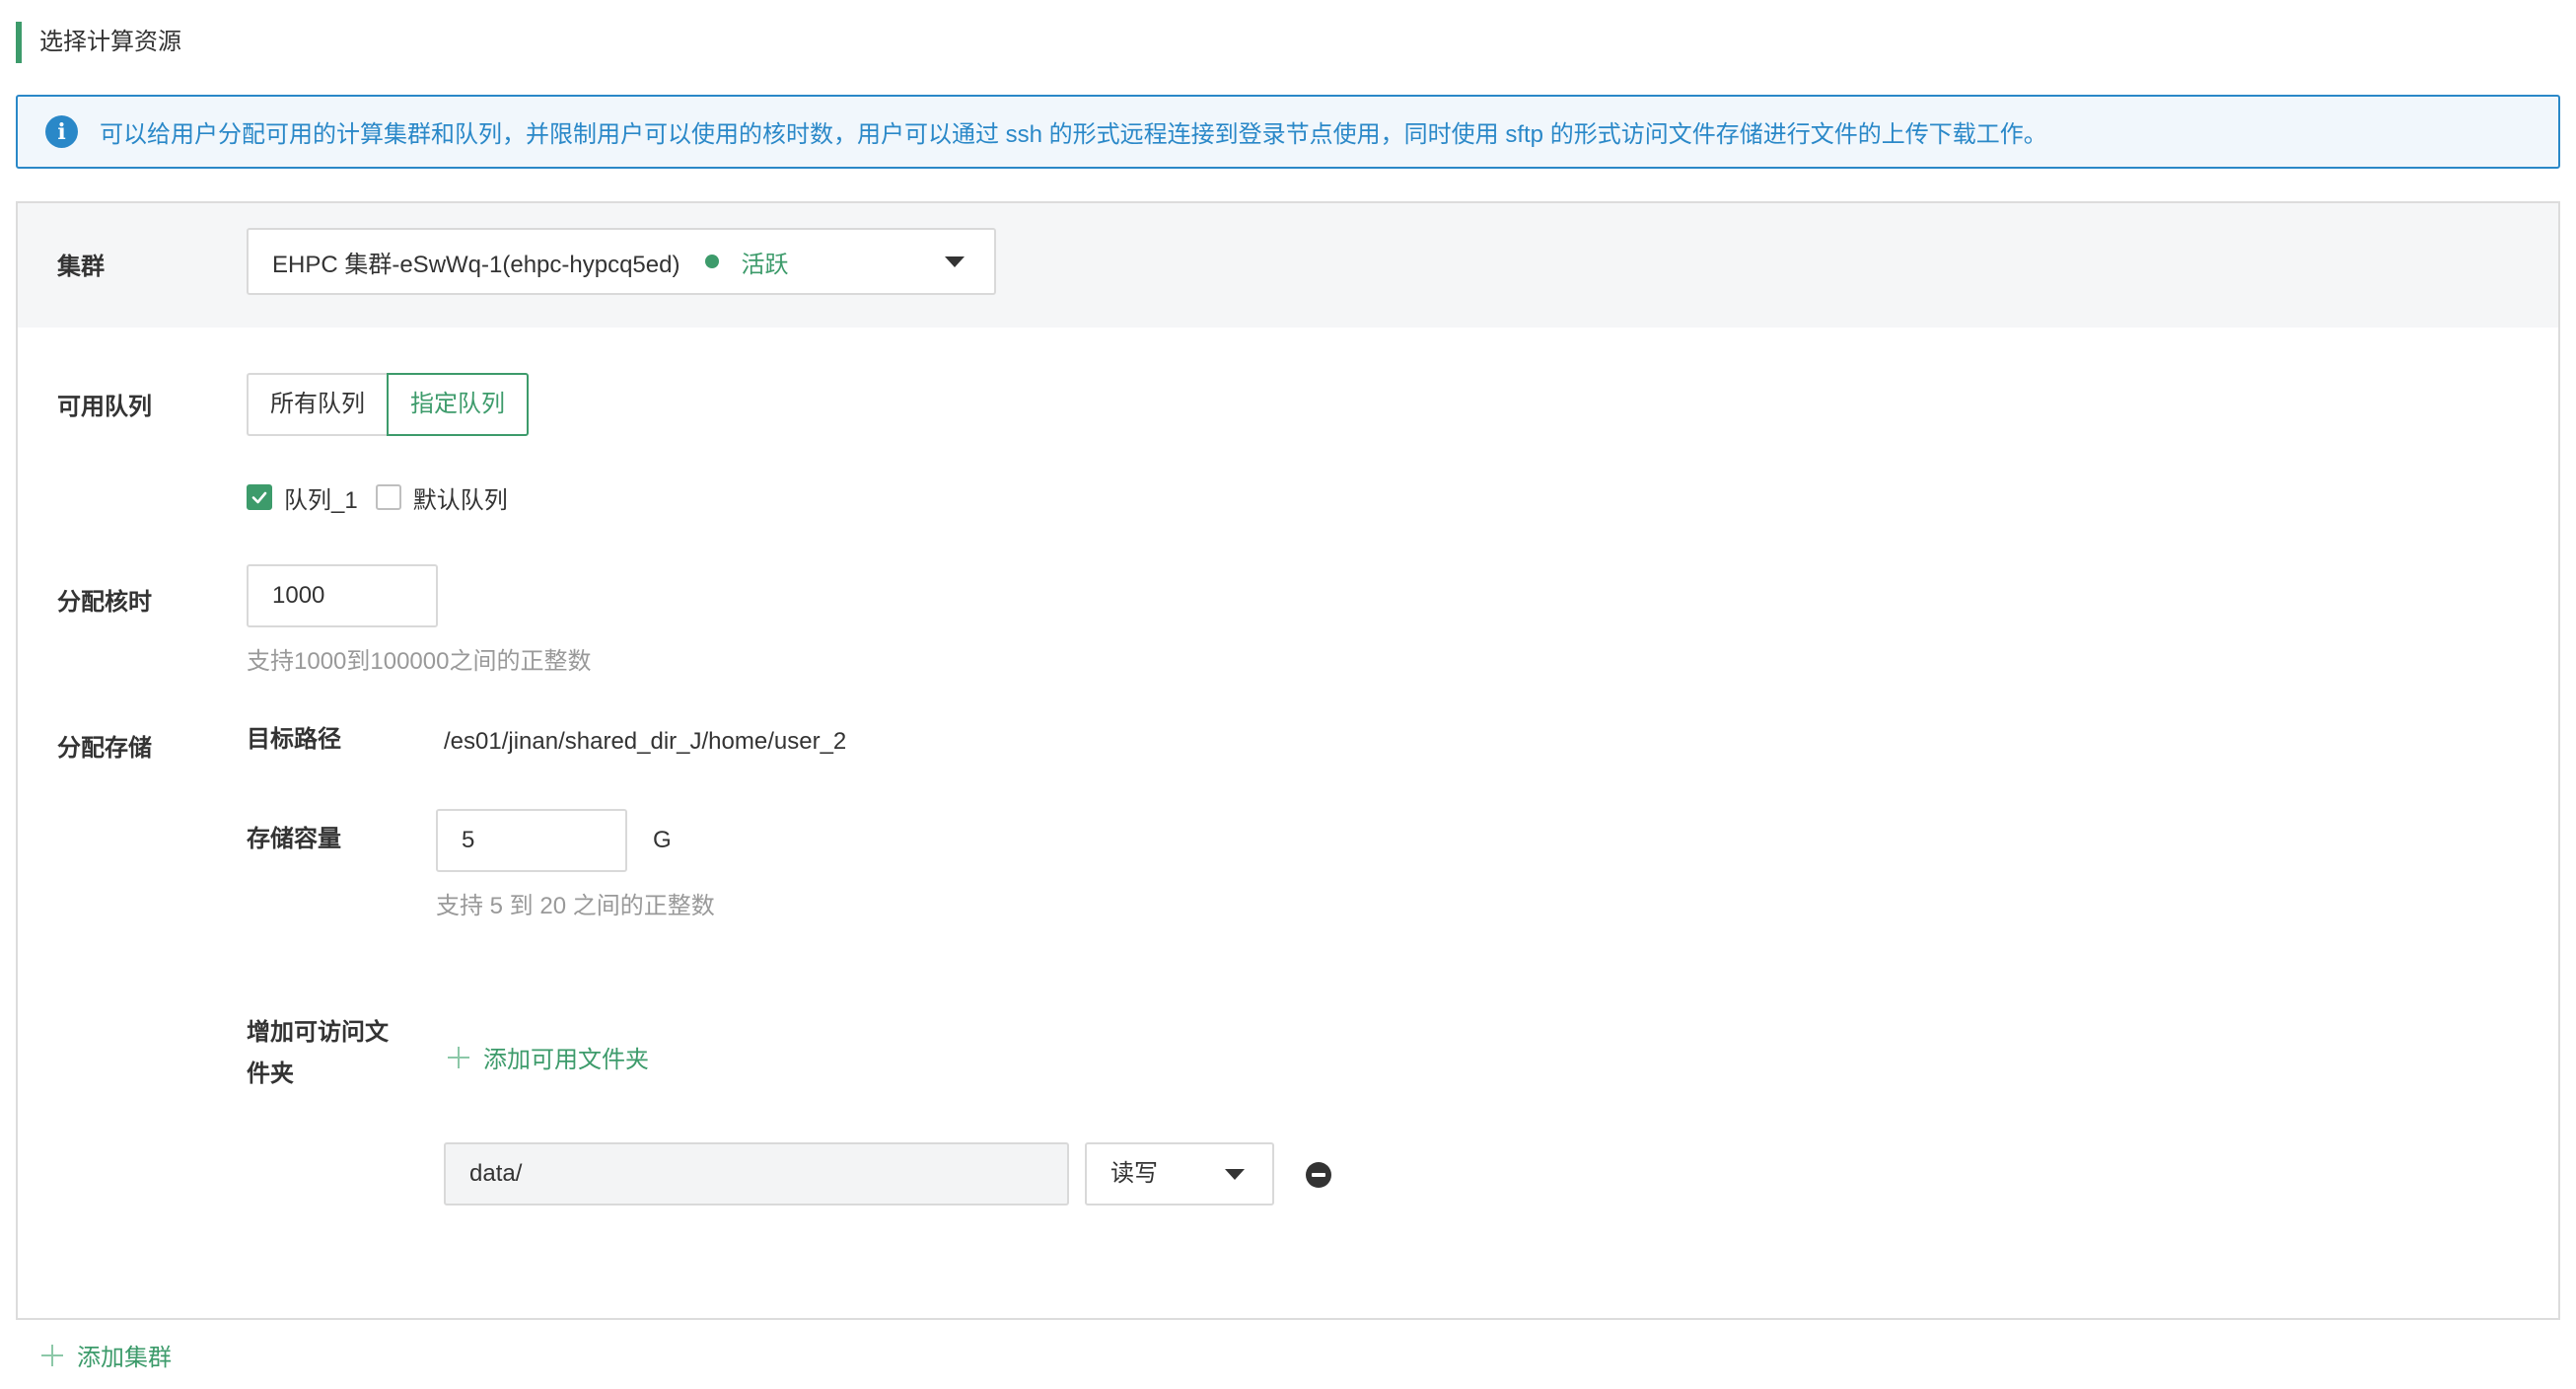 The height and width of the screenshot is (1389, 2576). I want to click on default-queue-label: 默认队列, so click(460, 500).